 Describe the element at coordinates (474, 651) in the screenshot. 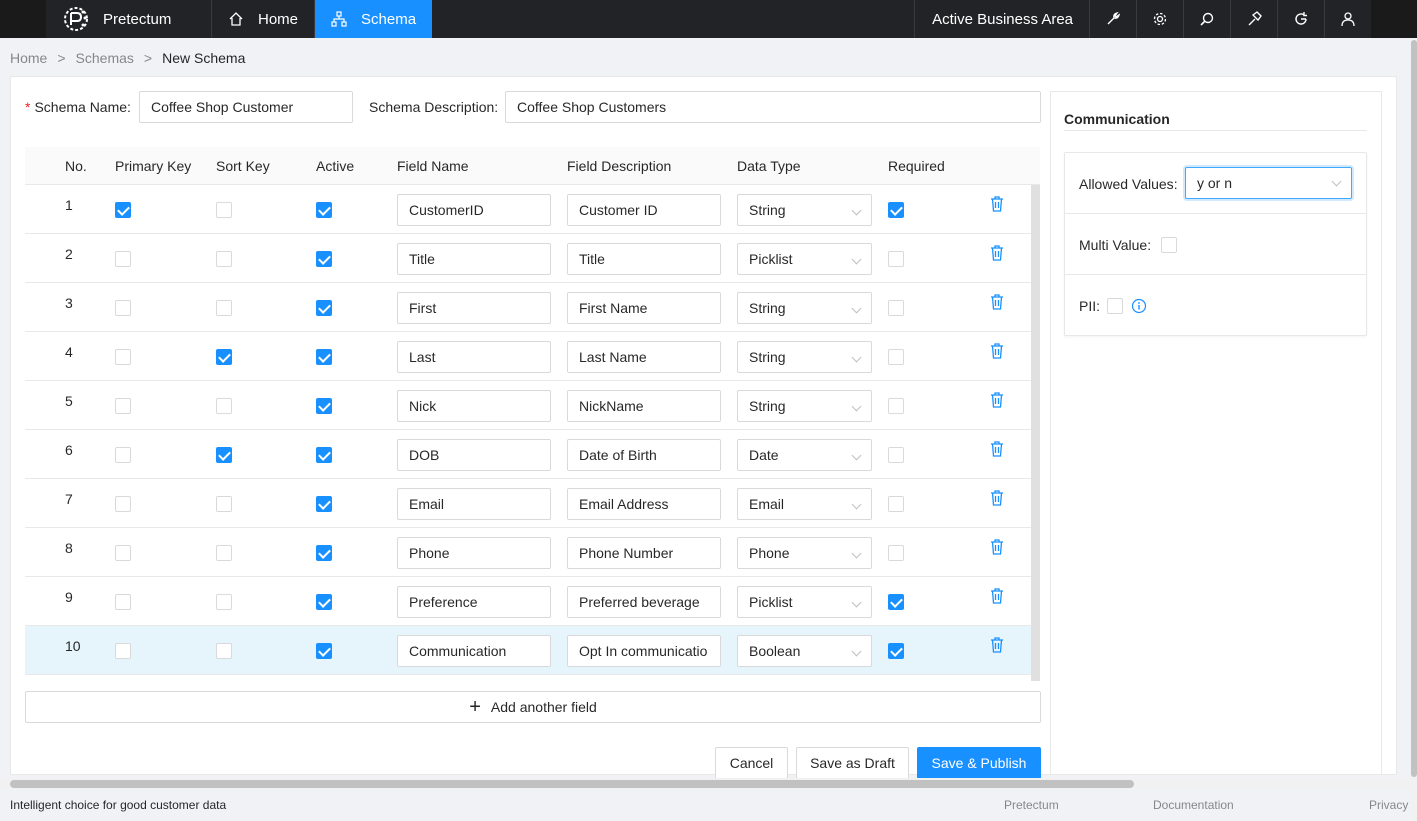

I see `field-name-input: Communication` at that location.